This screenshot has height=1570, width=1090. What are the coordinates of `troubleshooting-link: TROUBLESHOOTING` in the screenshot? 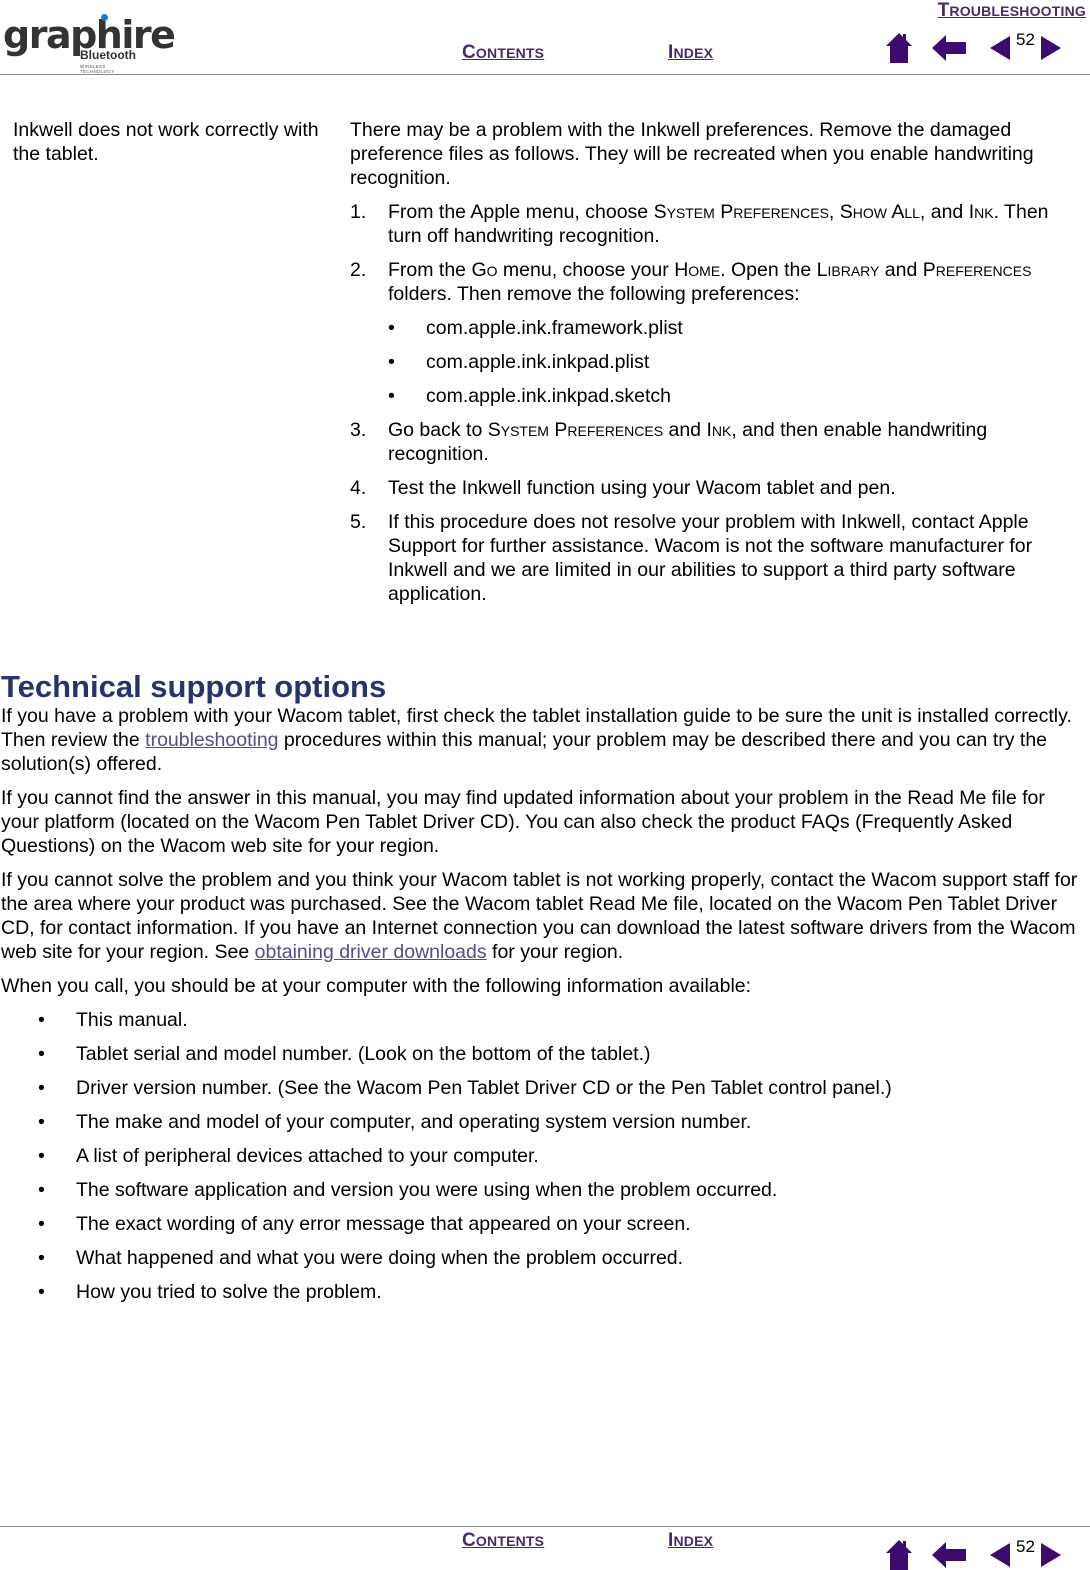 It's located at (1012, 11).